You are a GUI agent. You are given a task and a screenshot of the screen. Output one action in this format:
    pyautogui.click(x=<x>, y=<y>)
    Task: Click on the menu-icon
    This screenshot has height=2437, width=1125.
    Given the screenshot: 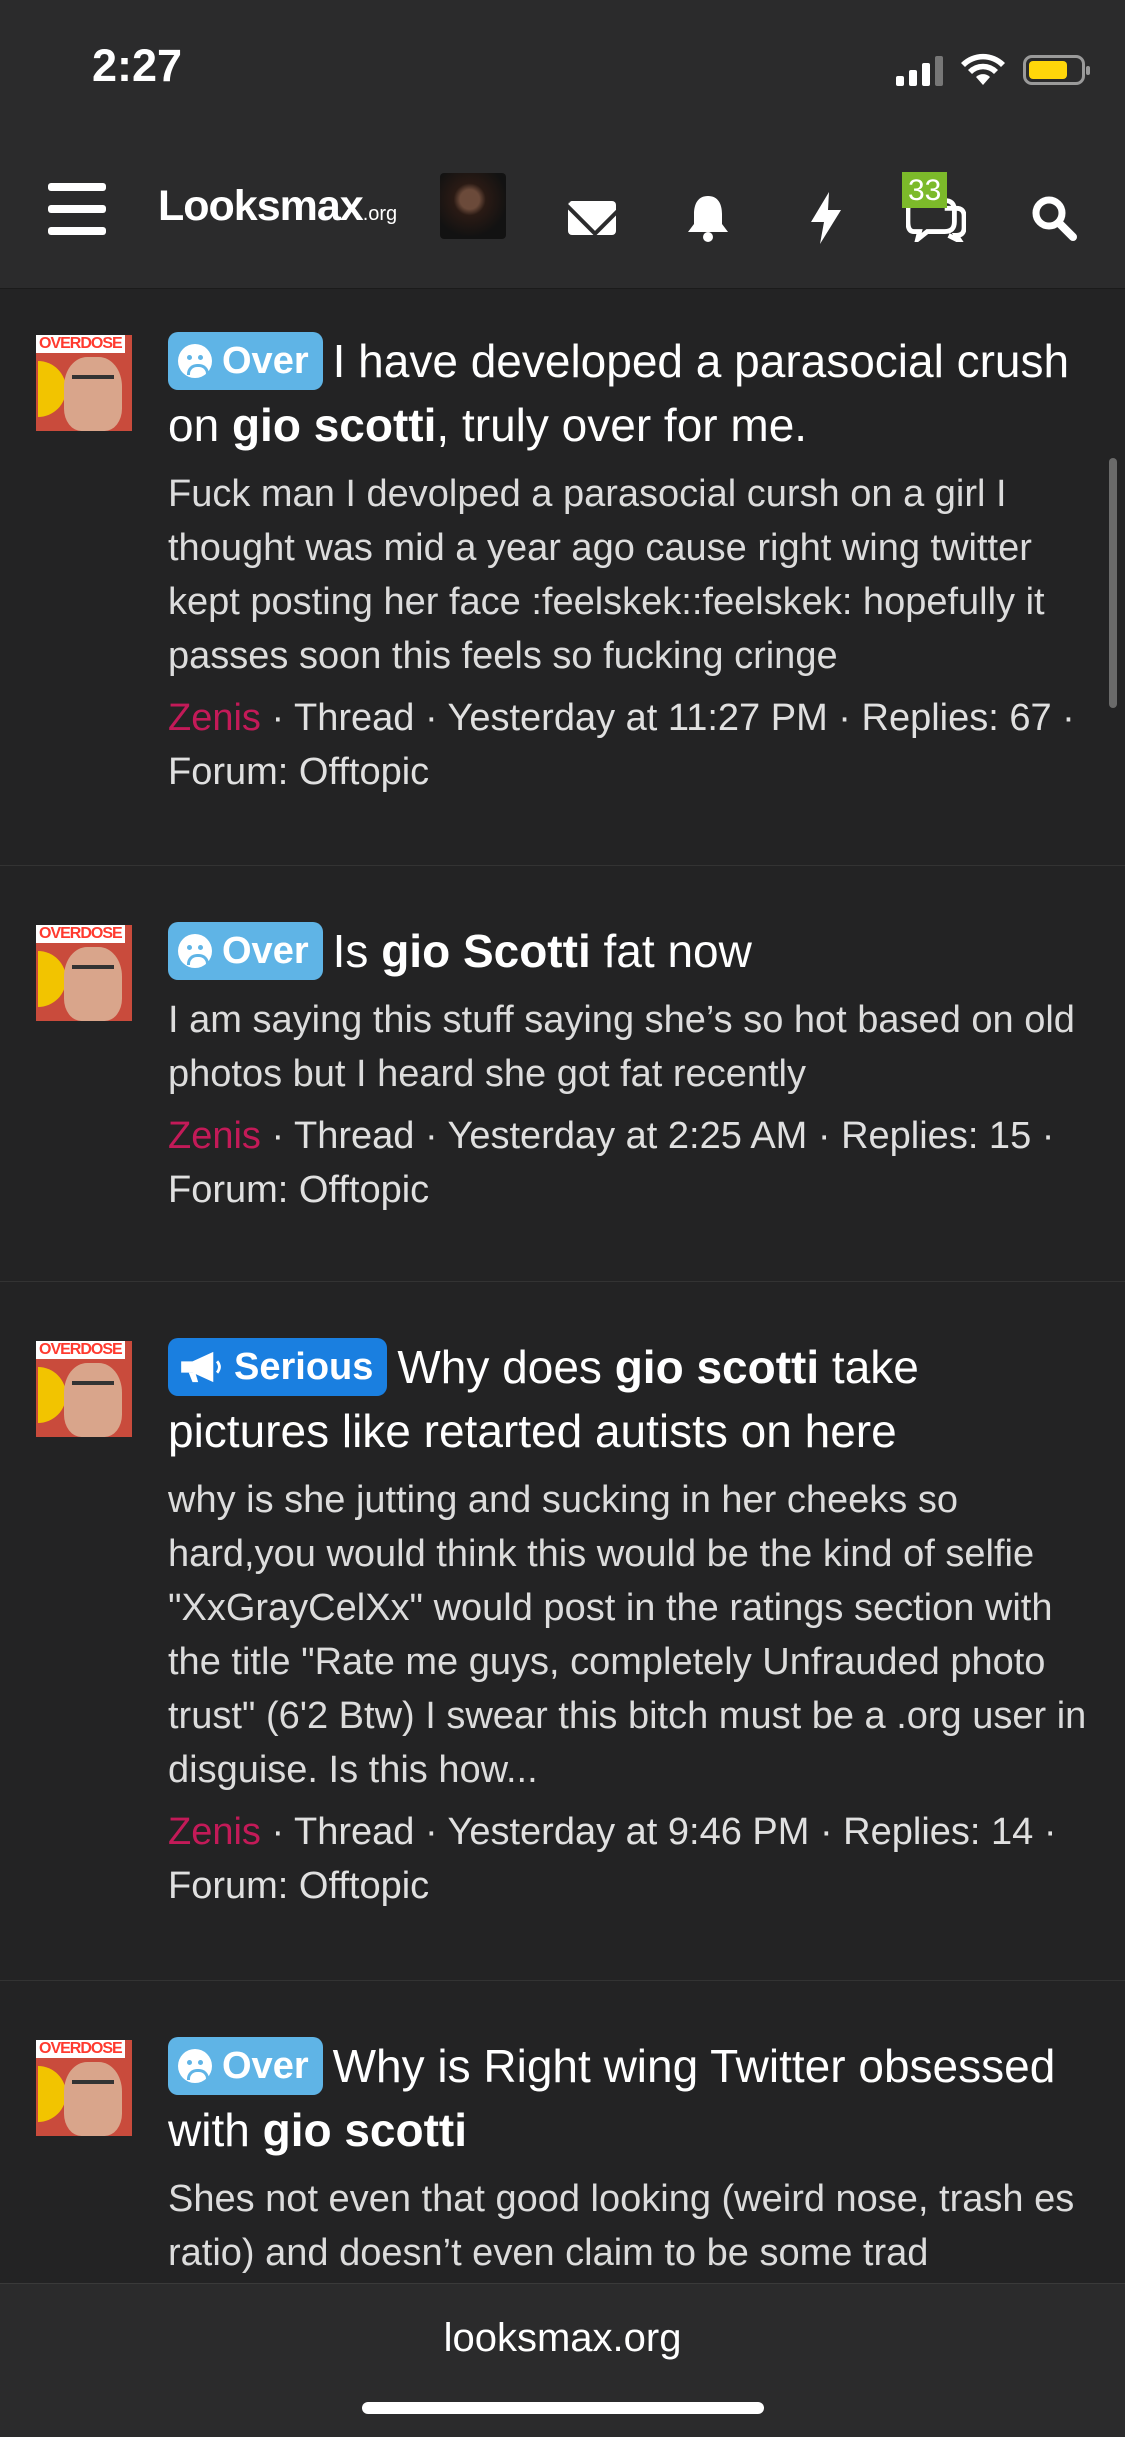 What is the action you would take?
    pyautogui.click(x=77, y=209)
    